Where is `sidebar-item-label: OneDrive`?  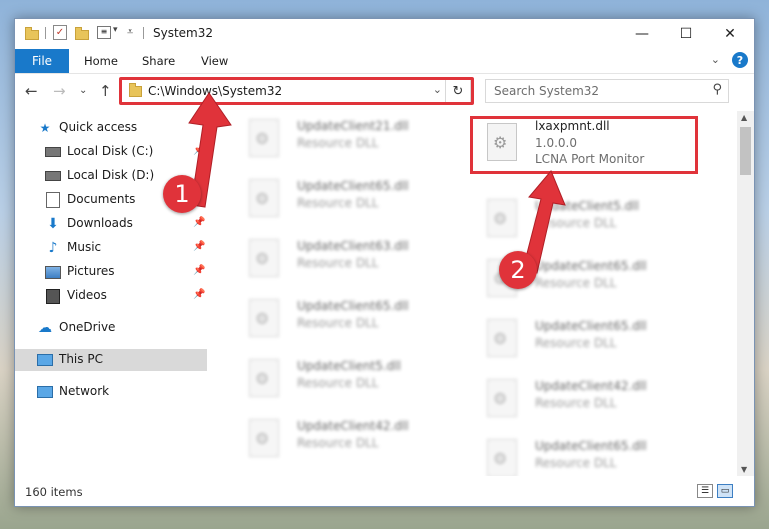 sidebar-item-label: OneDrive is located at coordinates (87, 327).